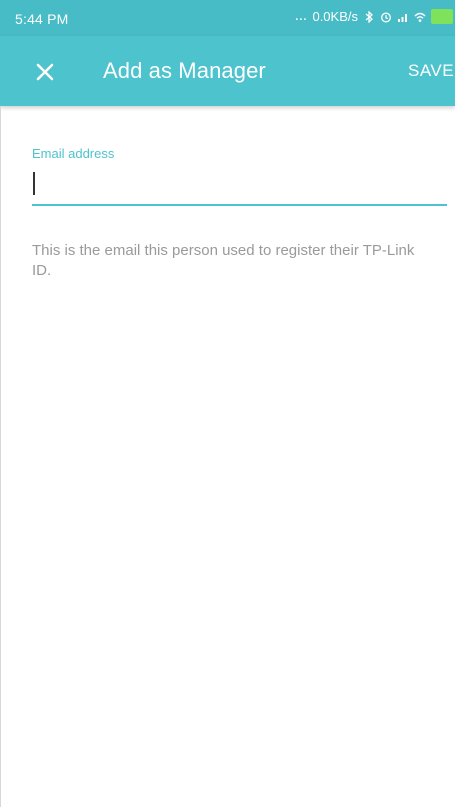  I want to click on signal-icon, so click(402, 17).